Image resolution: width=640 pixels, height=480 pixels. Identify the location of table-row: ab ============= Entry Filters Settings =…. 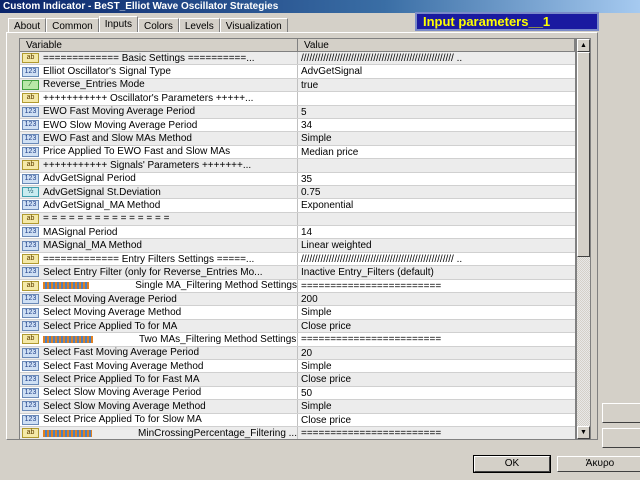
(297, 259).